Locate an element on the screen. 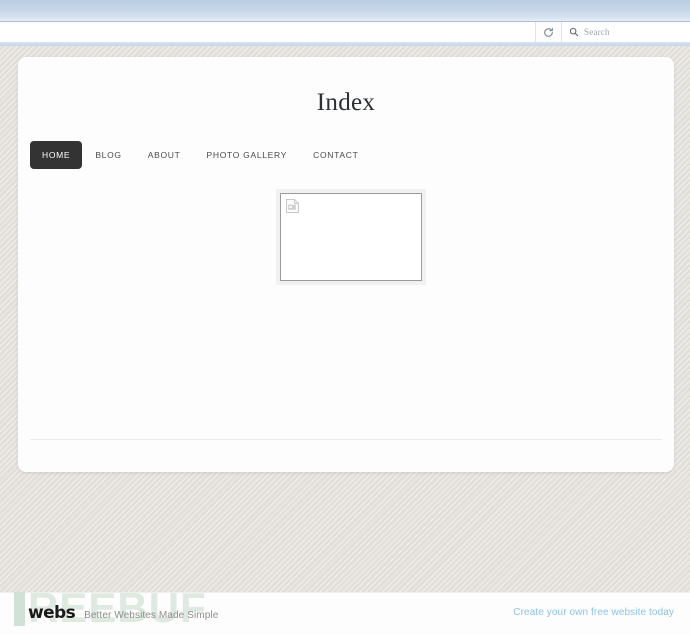  browser-chrome: Search is located at coordinates (345, 23).